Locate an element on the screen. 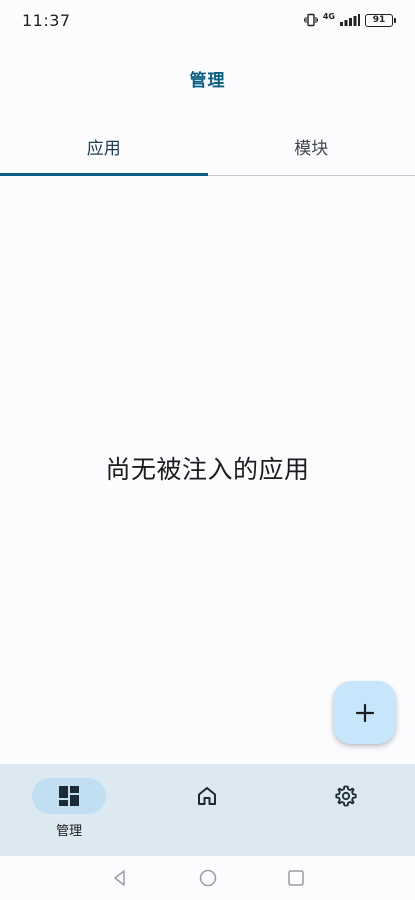  network-label: 4G is located at coordinates (328, 16).